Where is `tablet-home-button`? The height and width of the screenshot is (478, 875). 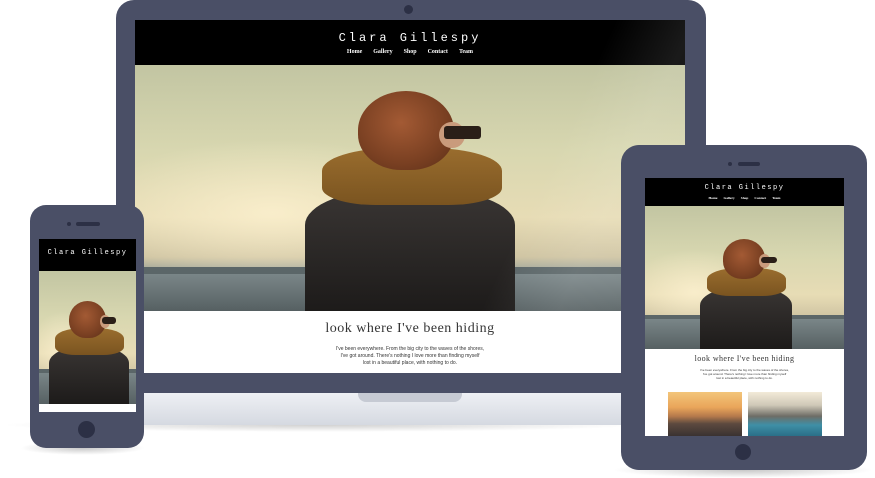 tablet-home-button is located at coordinates (743, 452).